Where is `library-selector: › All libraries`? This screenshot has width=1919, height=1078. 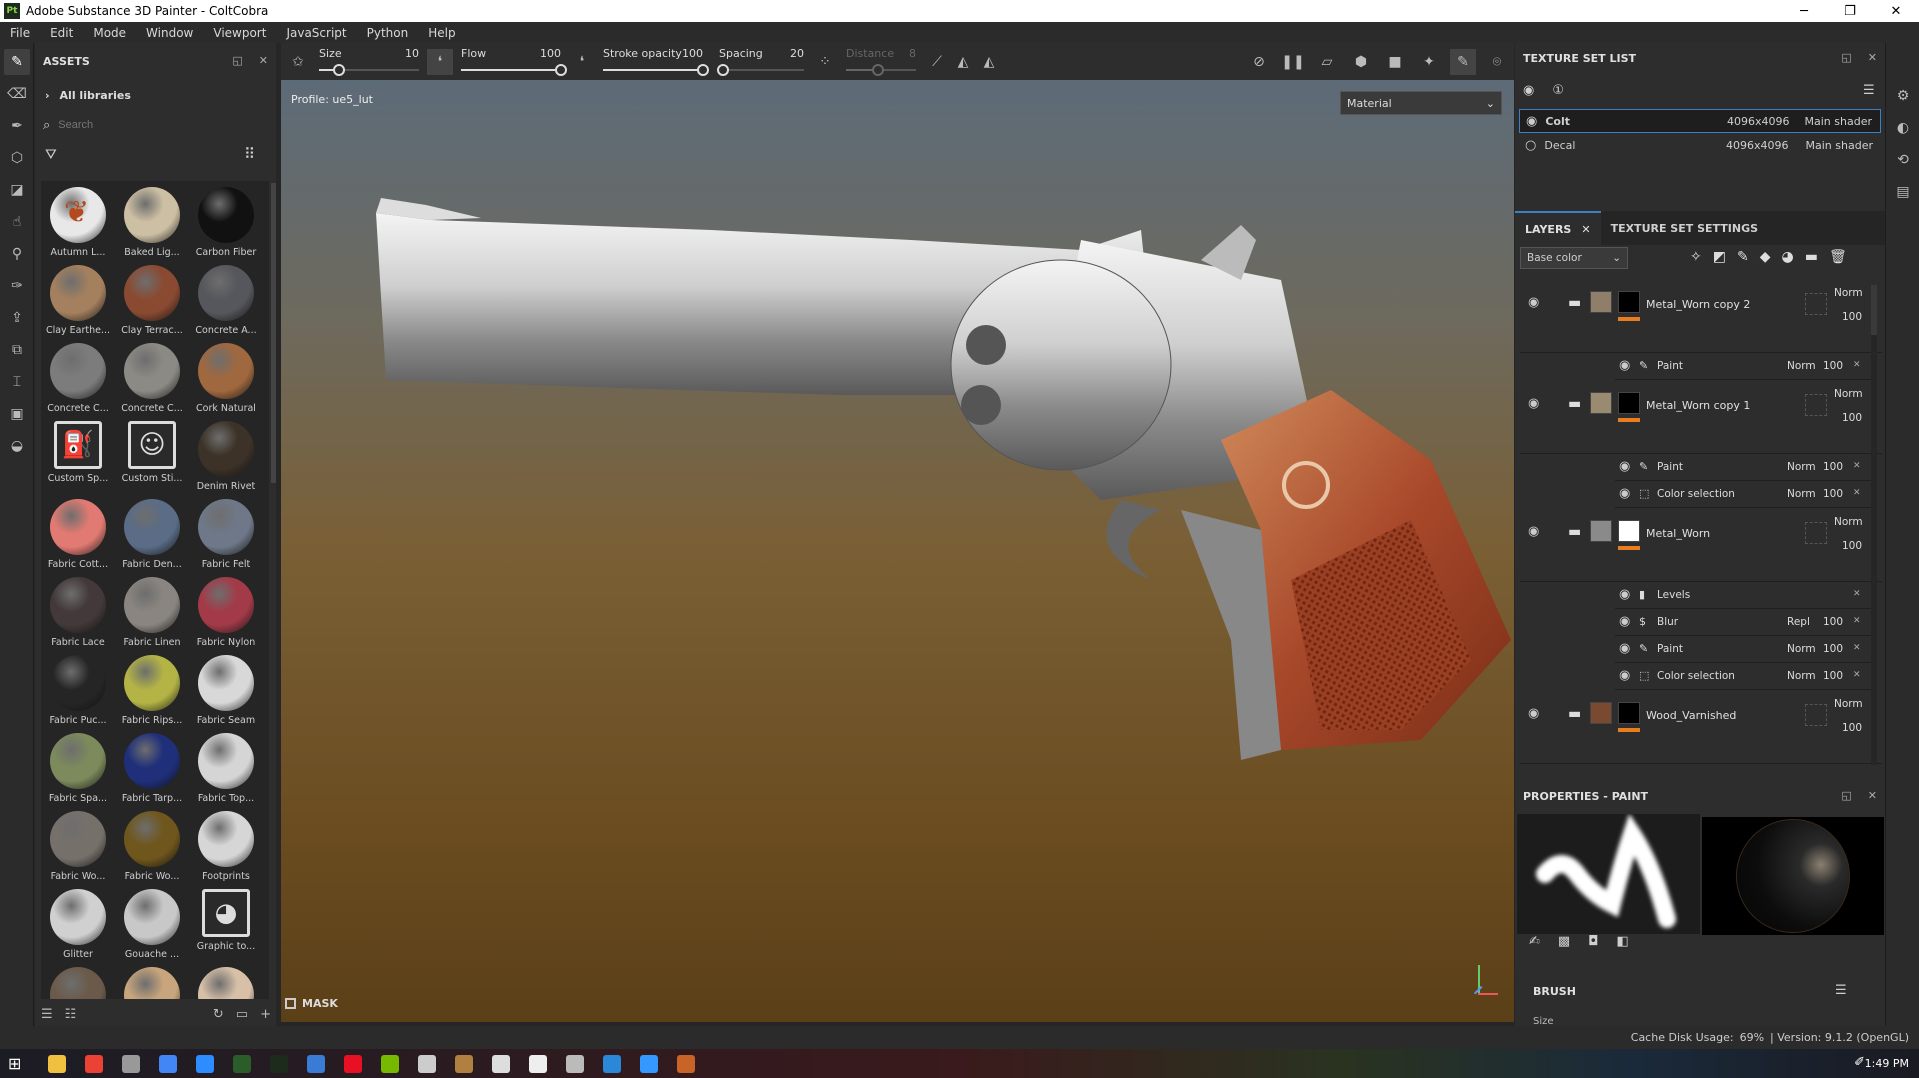 library-selector: › All libraries is located at coordinates (88, 95).